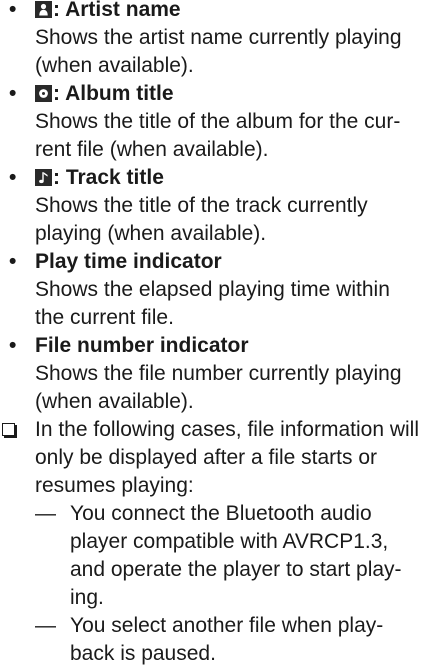 The image size is (421, 668). Describe the element at coordinates (43, 9) in the screenshot. I see `artist-icon` at that location.